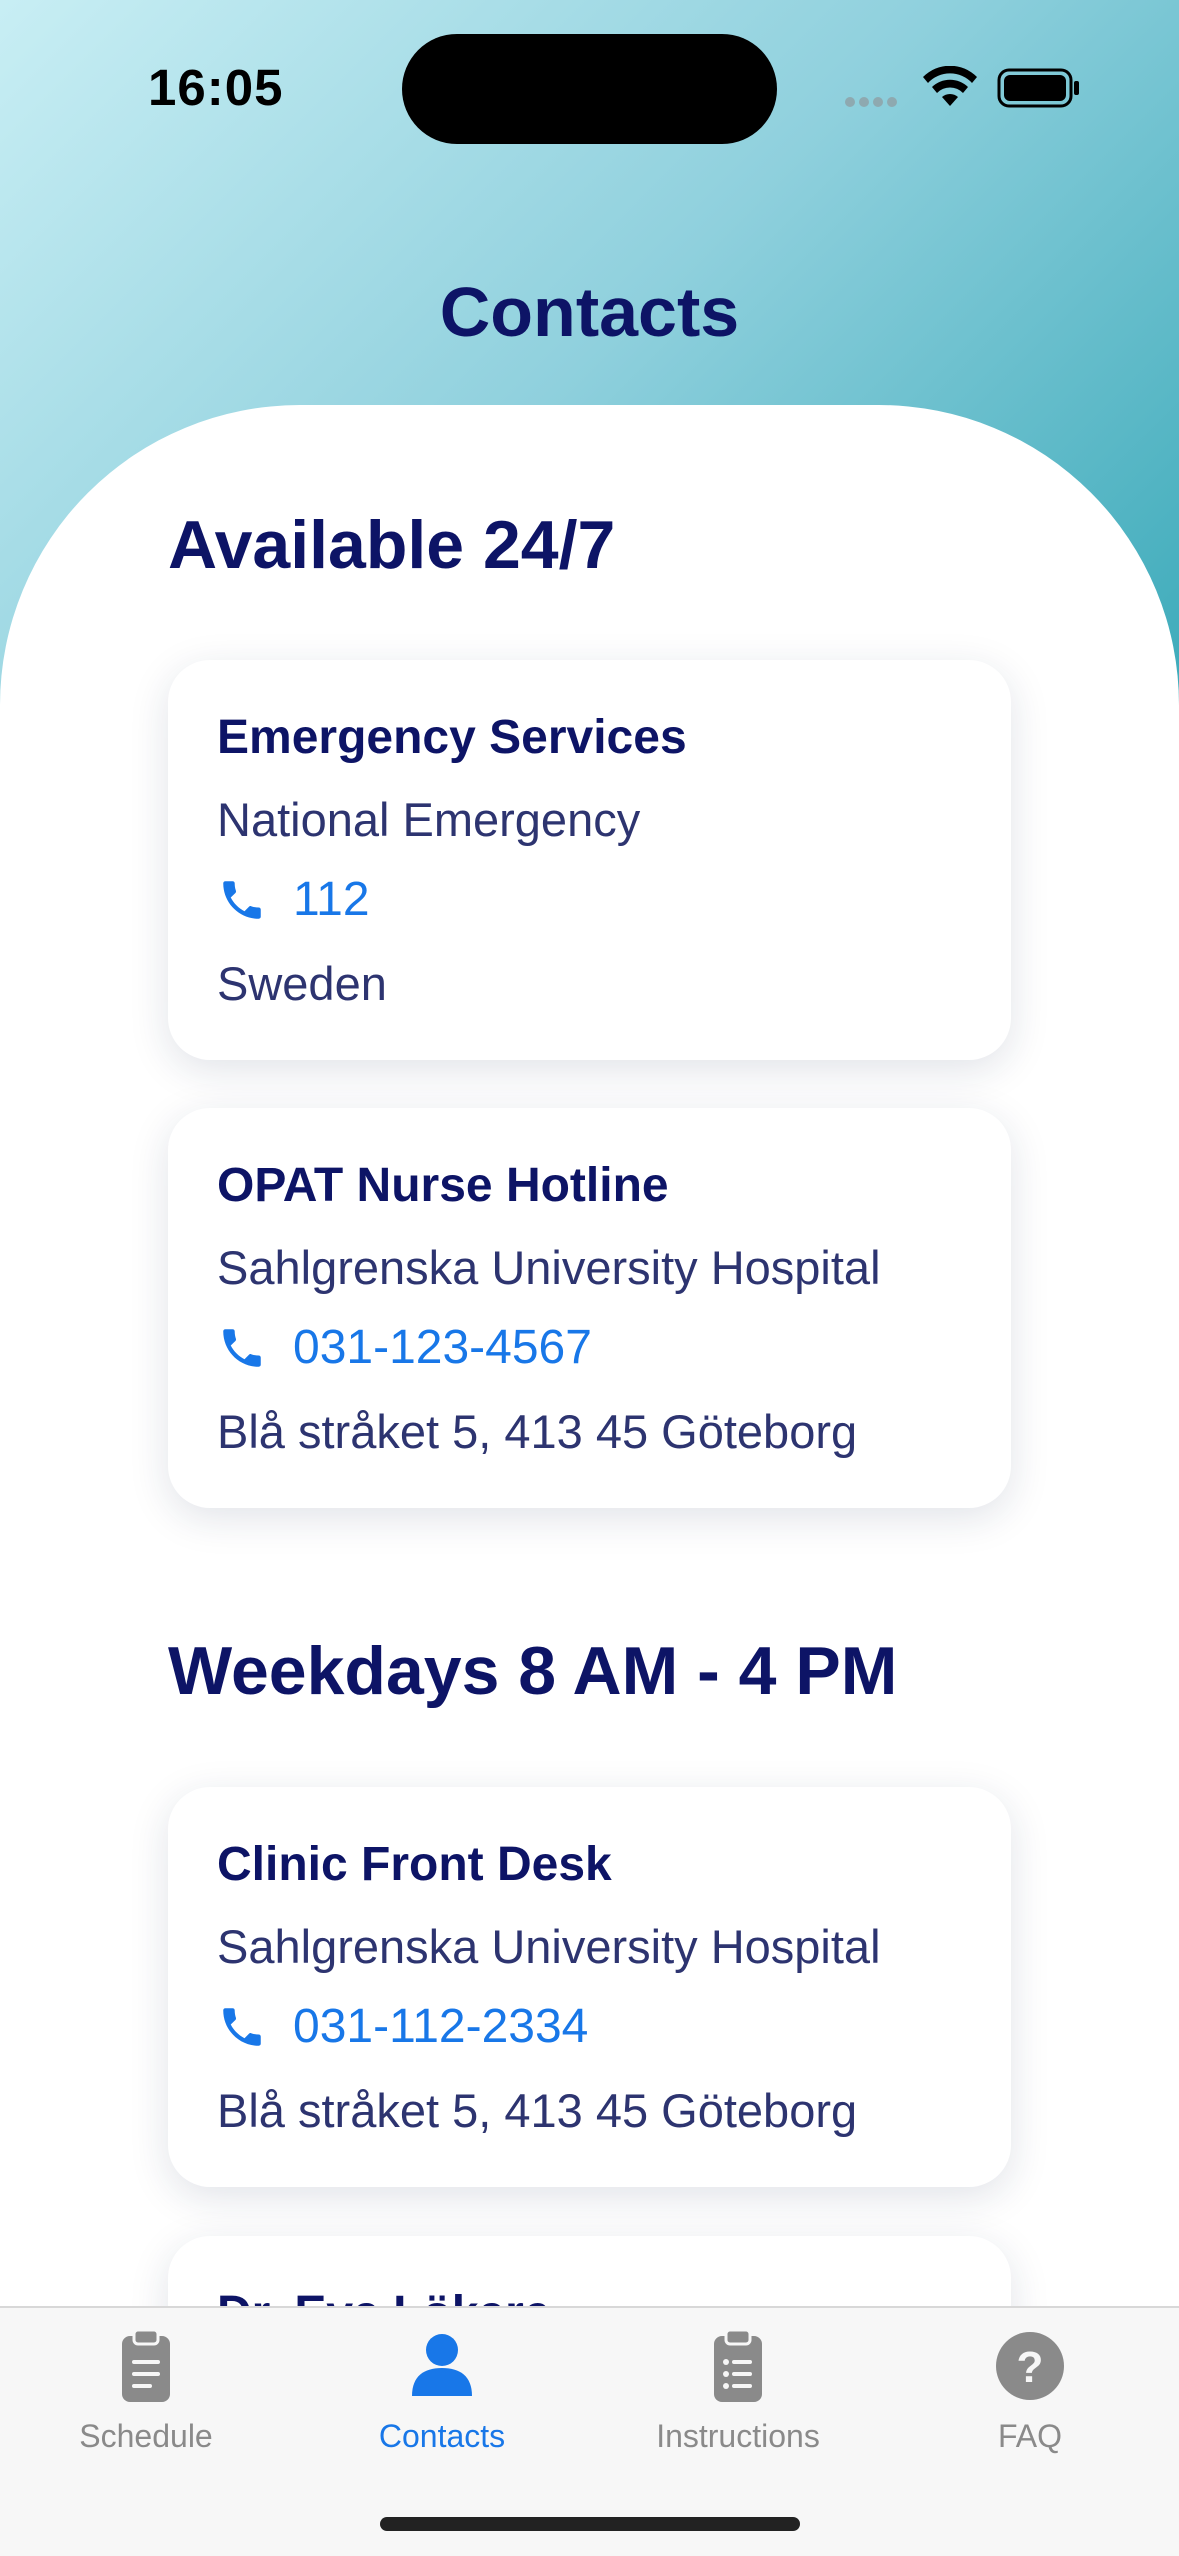 This screenshot has height=2556, width=1179. I want to click on tab-label: FAQ, so click(1029, 2436).